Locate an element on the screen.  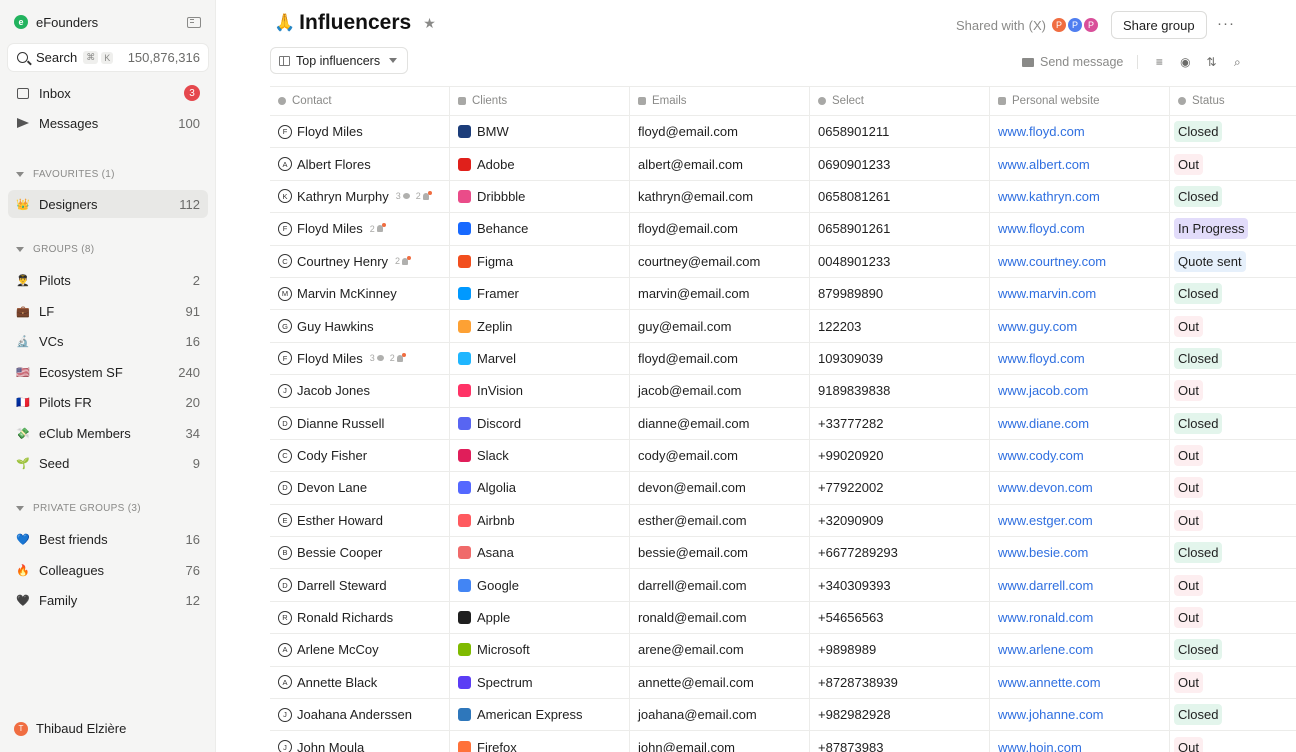
contact-cell: F Floyd Miles 2 is located at coordinates (360, 229).